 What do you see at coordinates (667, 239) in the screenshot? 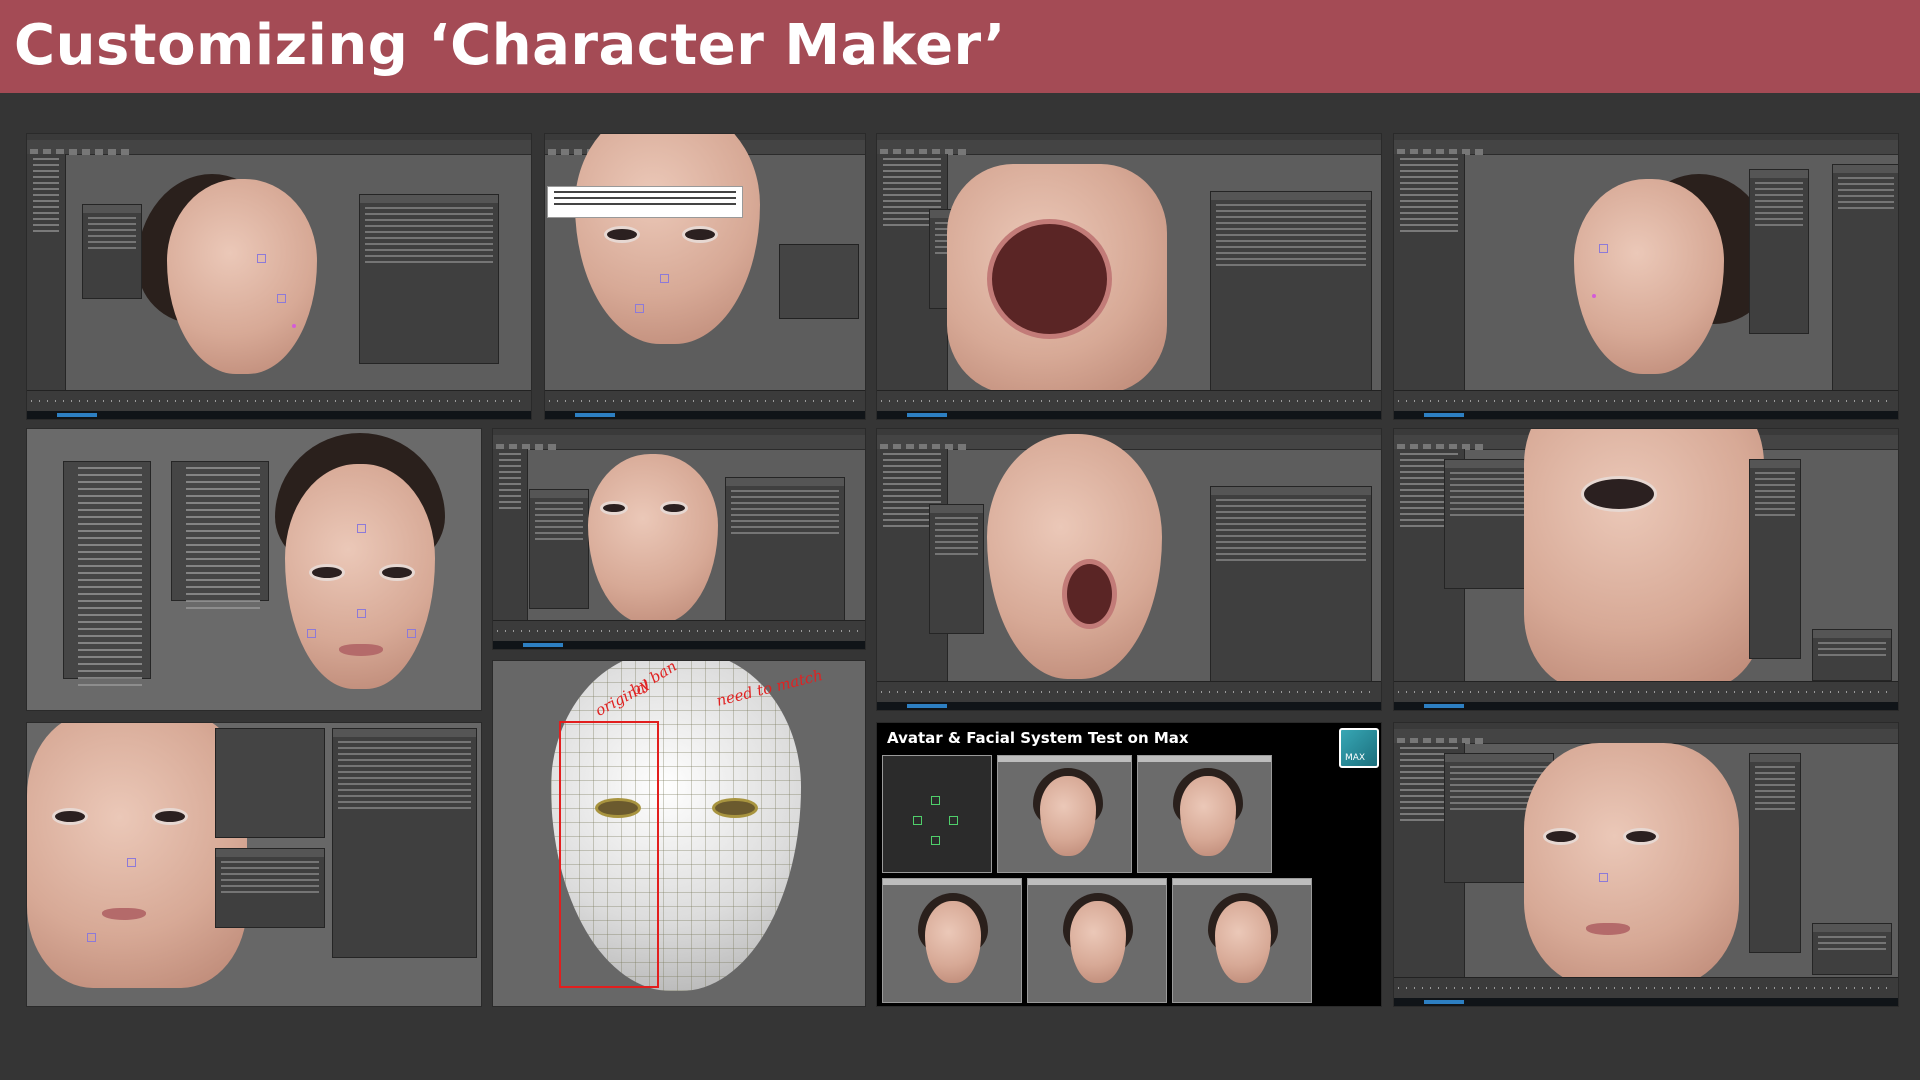
I see `face-front-view` at bounding box center [667, 239].